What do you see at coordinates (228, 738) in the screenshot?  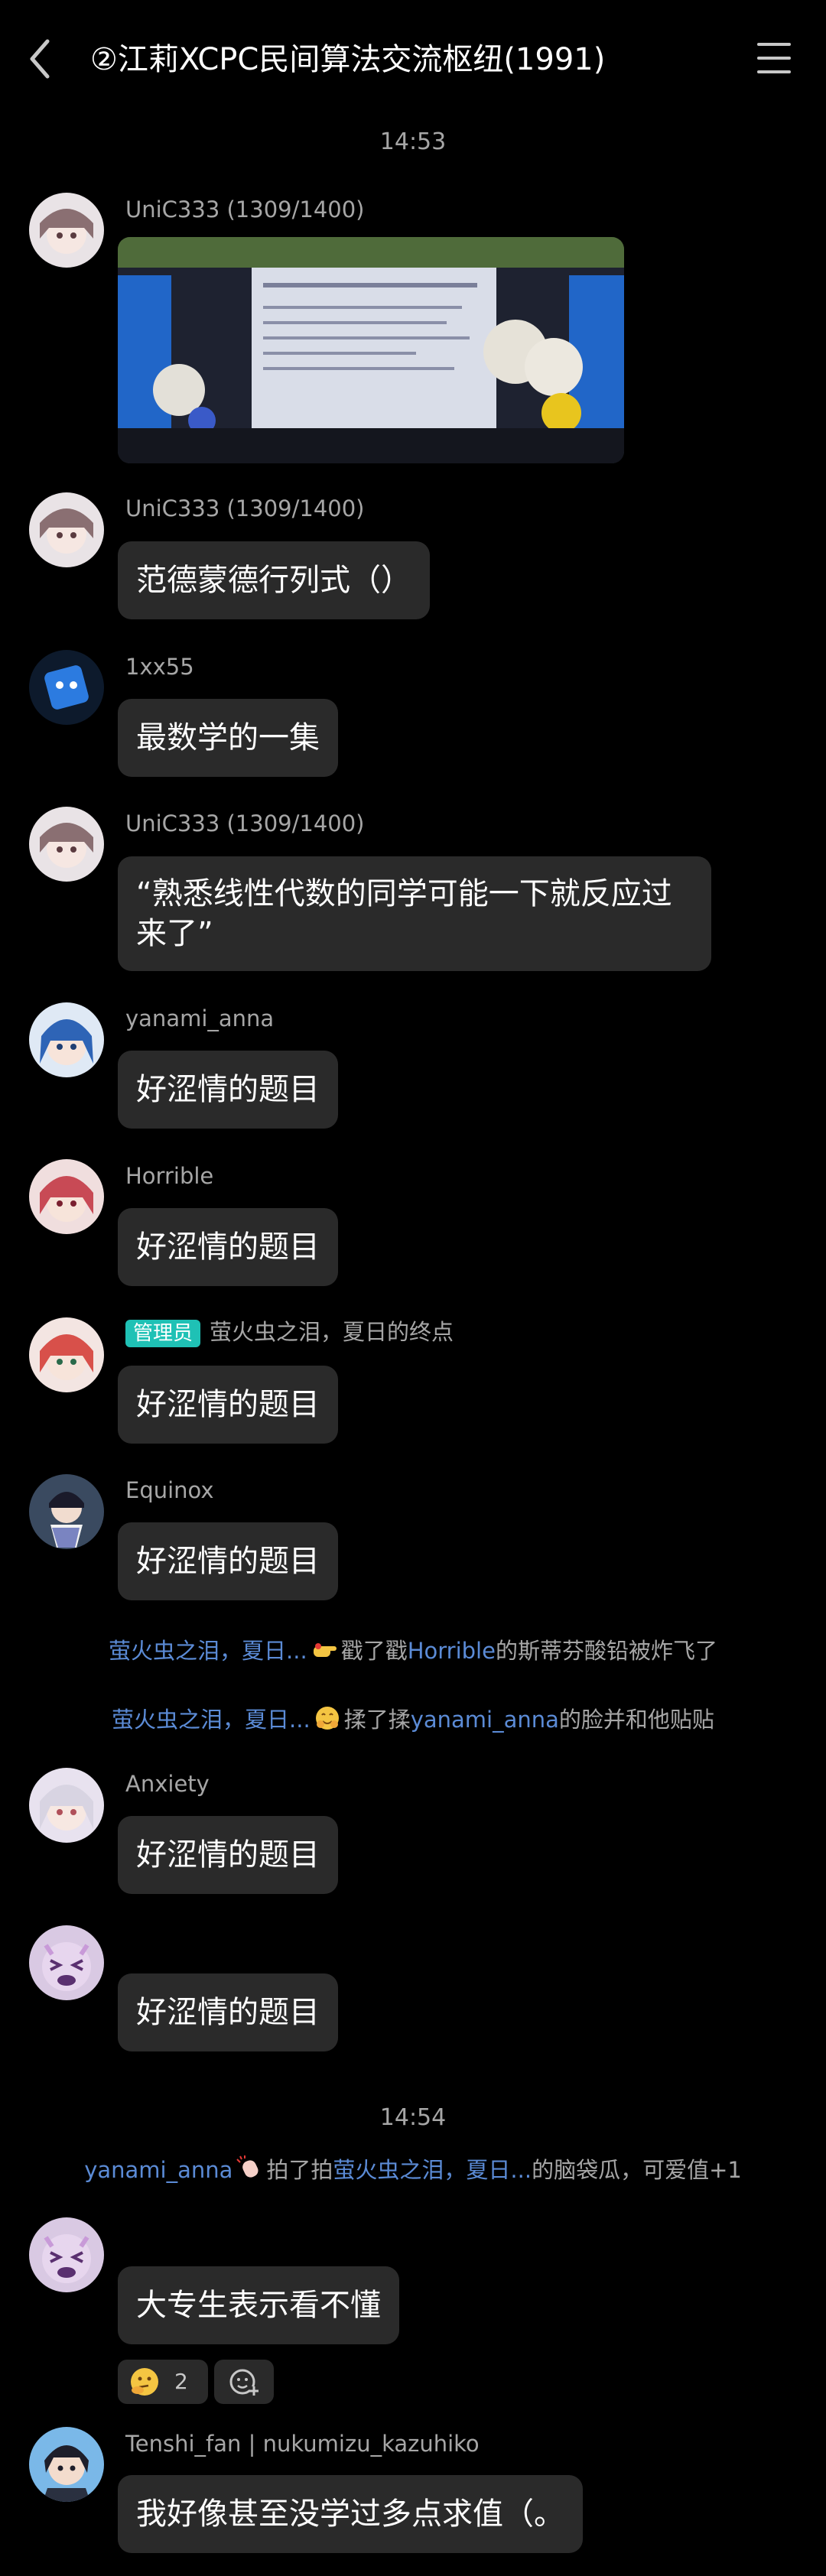 I see `message-bubble: 最数学的一集` at bounding box center [228, 738].